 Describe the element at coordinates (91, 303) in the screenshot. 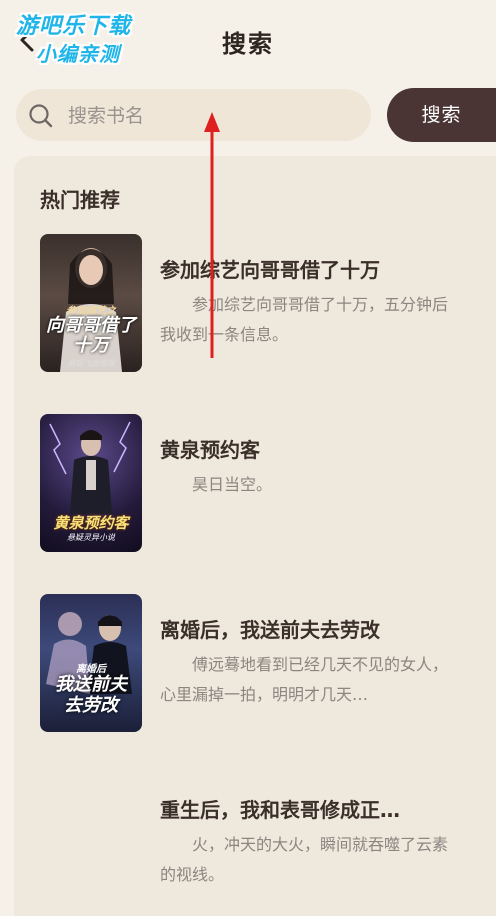

I see `book-cover: 参加综艺之 向哥哥借了十万 悬疑飞盘推理` at that location.